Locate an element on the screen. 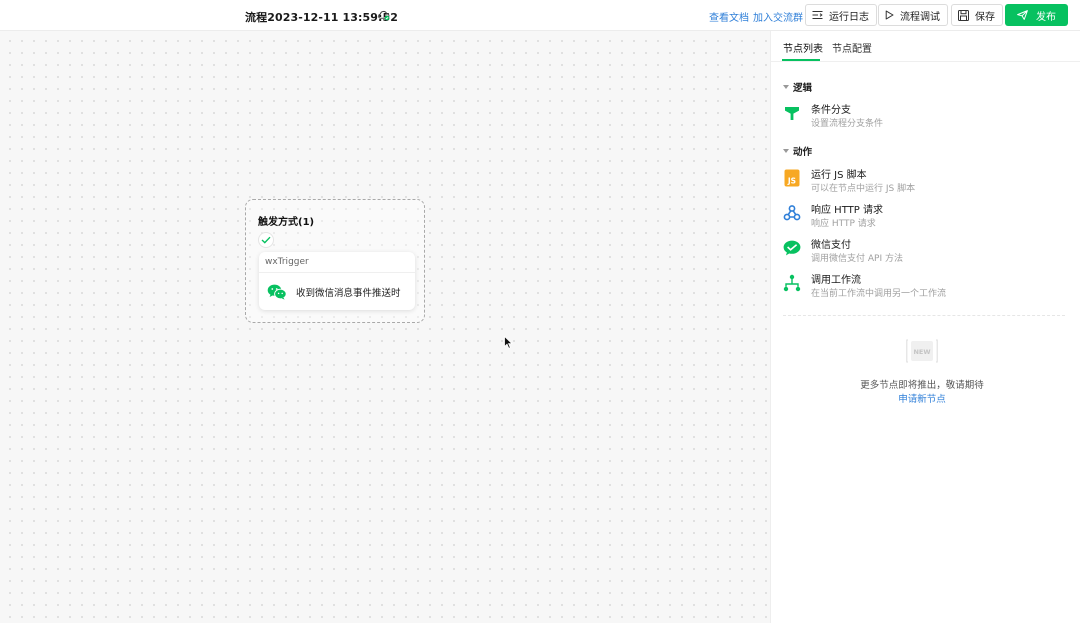  list-icon is located at coordinates (817, 15).